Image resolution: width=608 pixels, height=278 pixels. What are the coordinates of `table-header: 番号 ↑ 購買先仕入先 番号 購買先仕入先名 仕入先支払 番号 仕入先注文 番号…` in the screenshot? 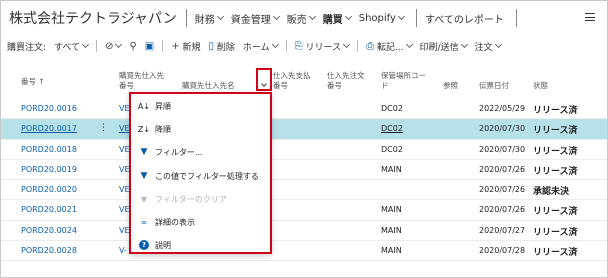 It's located at (304, 81).